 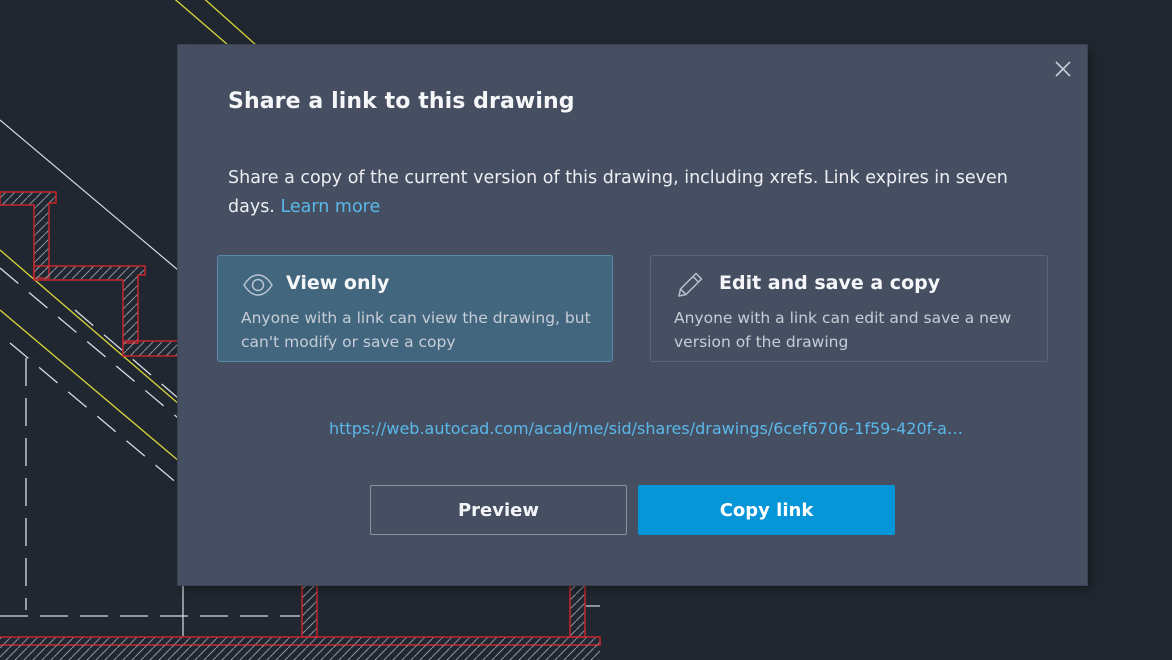 I want to click on option-title: Edit and save a copy, so click(x=830, y=283).